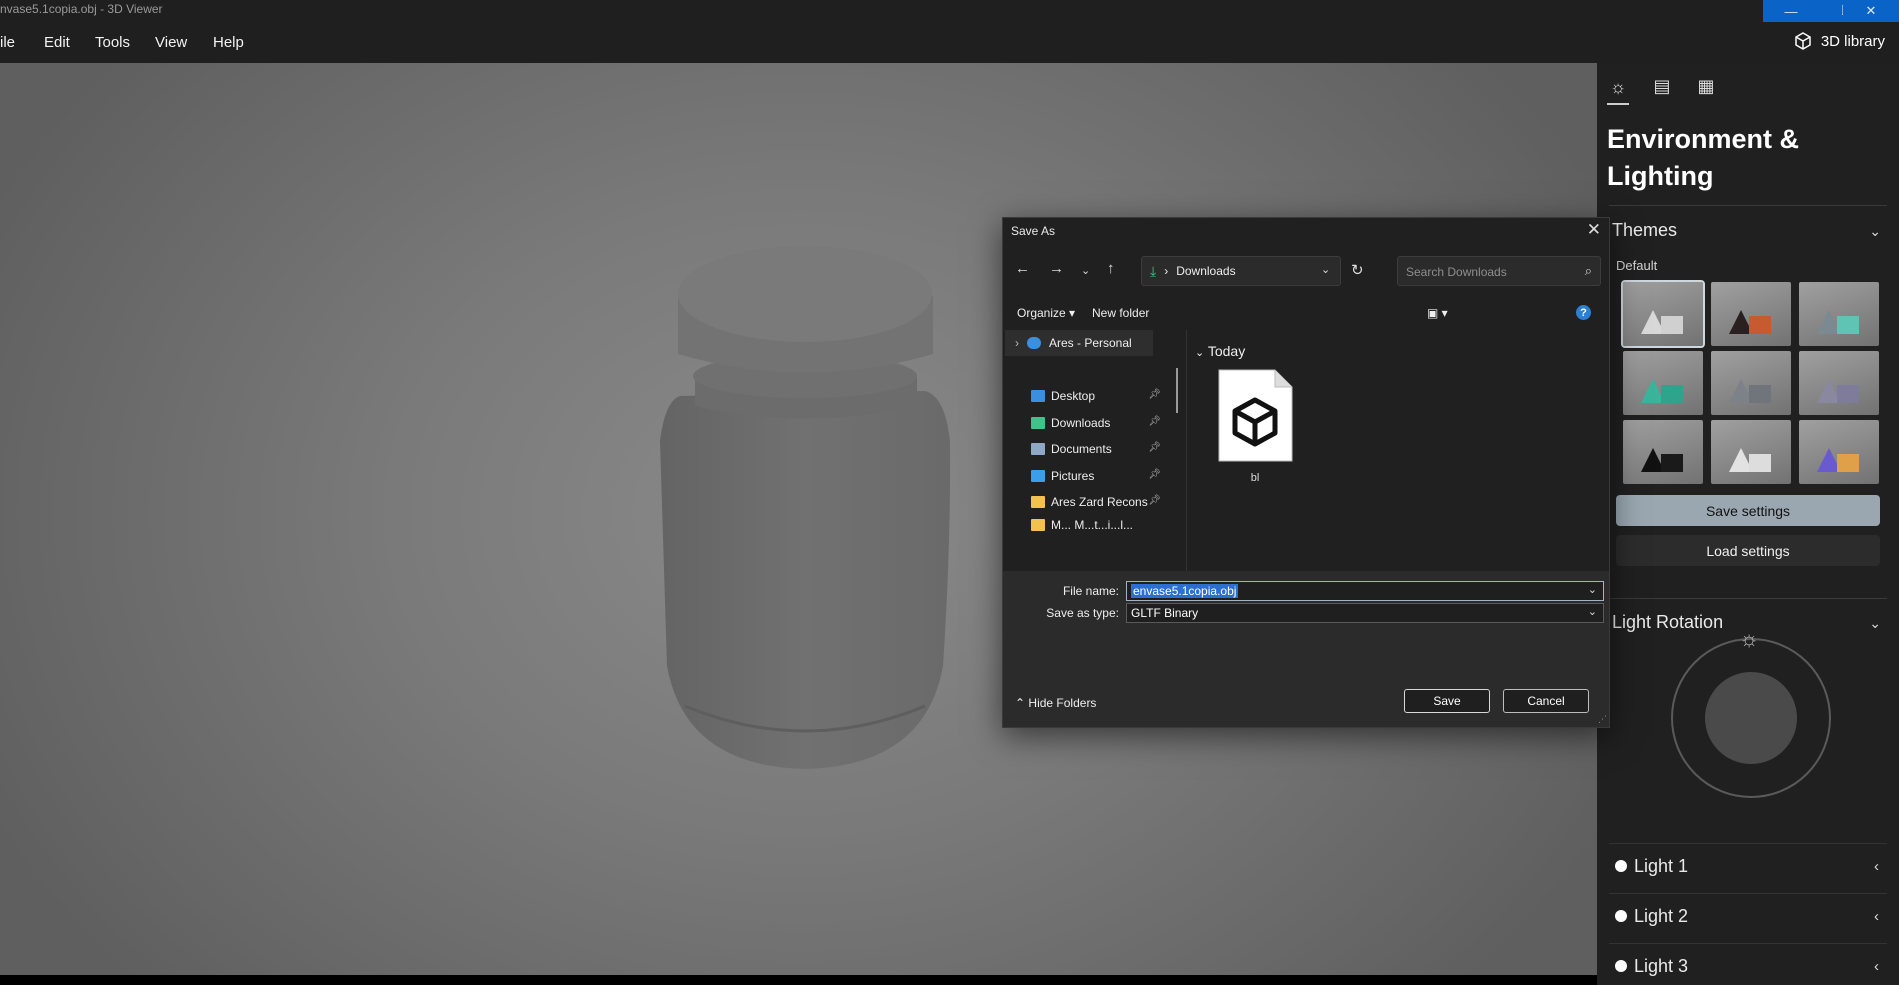 The width and height of the screenshot is (1899, 985). Describe the element at coordinates (1748, 510) in the screenshot. I see `save-settings-button: Save settings` at that location.